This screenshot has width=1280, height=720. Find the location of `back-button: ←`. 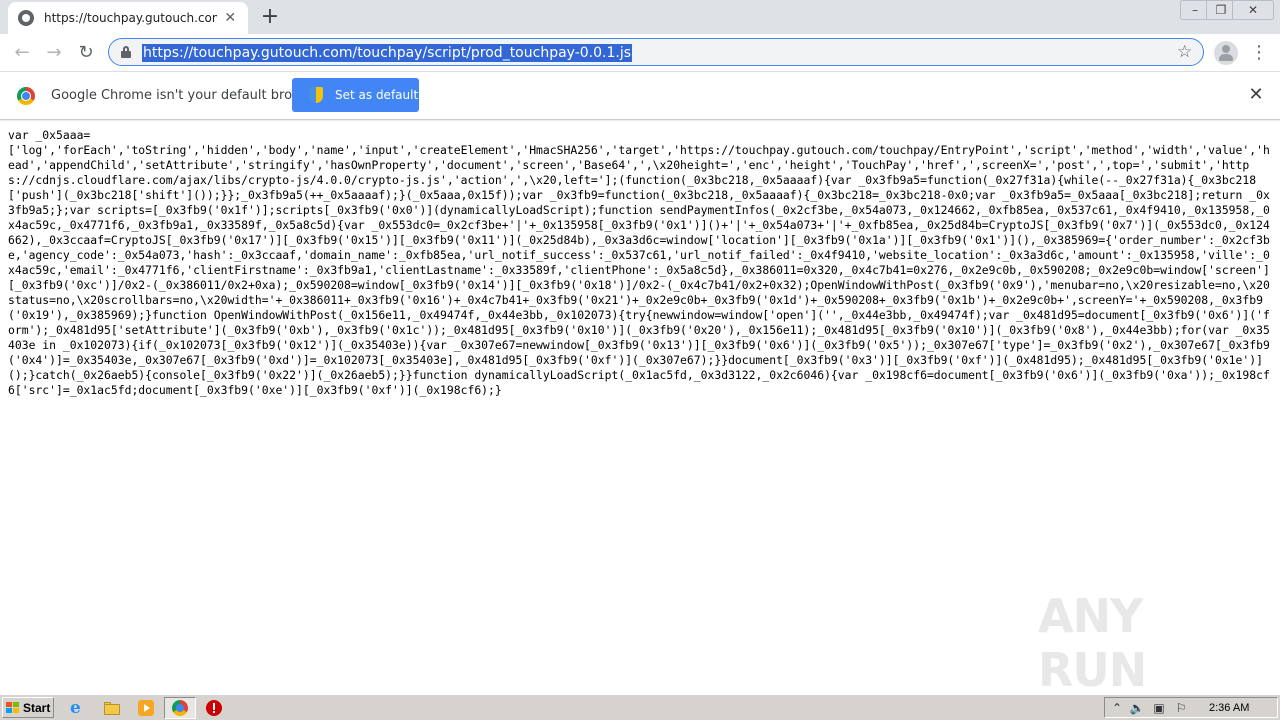

back-button: ← is located at coordinates (22, 53).